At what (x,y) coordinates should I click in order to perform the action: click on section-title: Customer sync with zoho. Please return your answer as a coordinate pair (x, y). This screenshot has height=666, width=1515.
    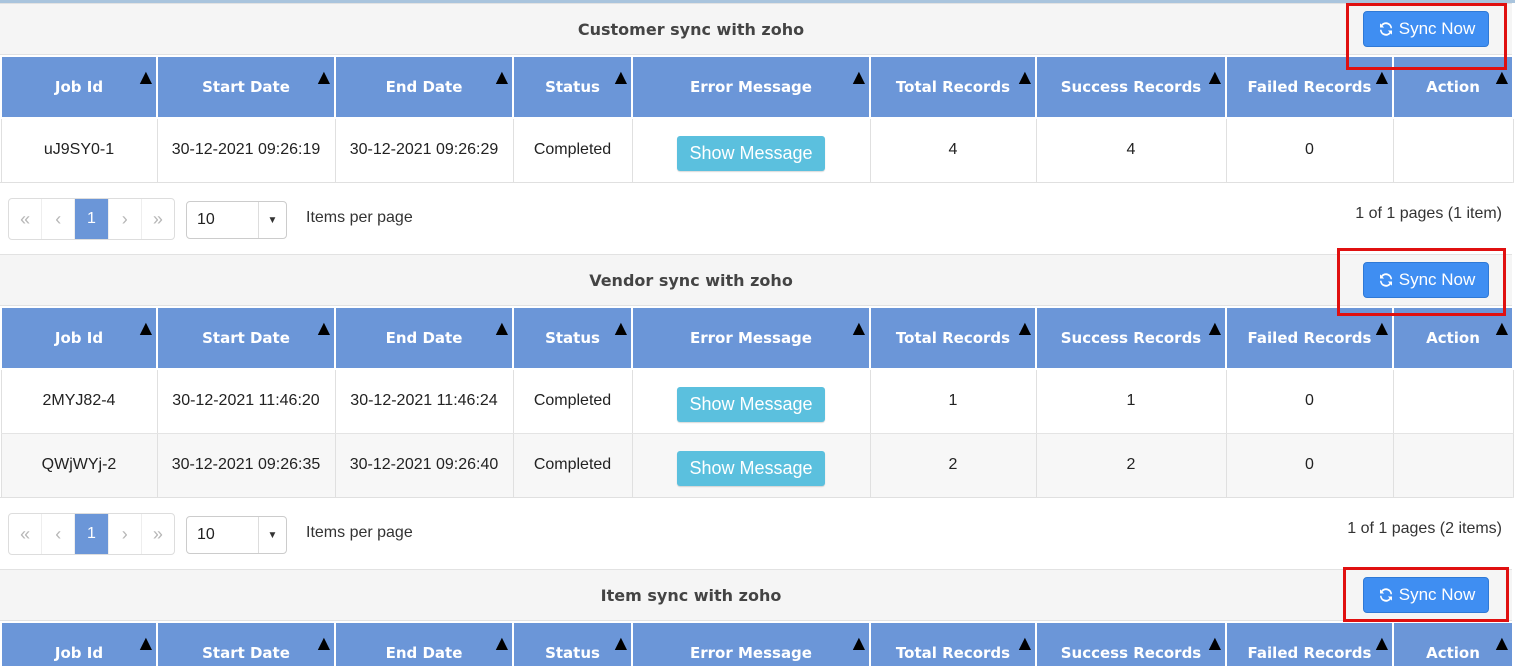
    Looking at the image, I should click on (691, 29).